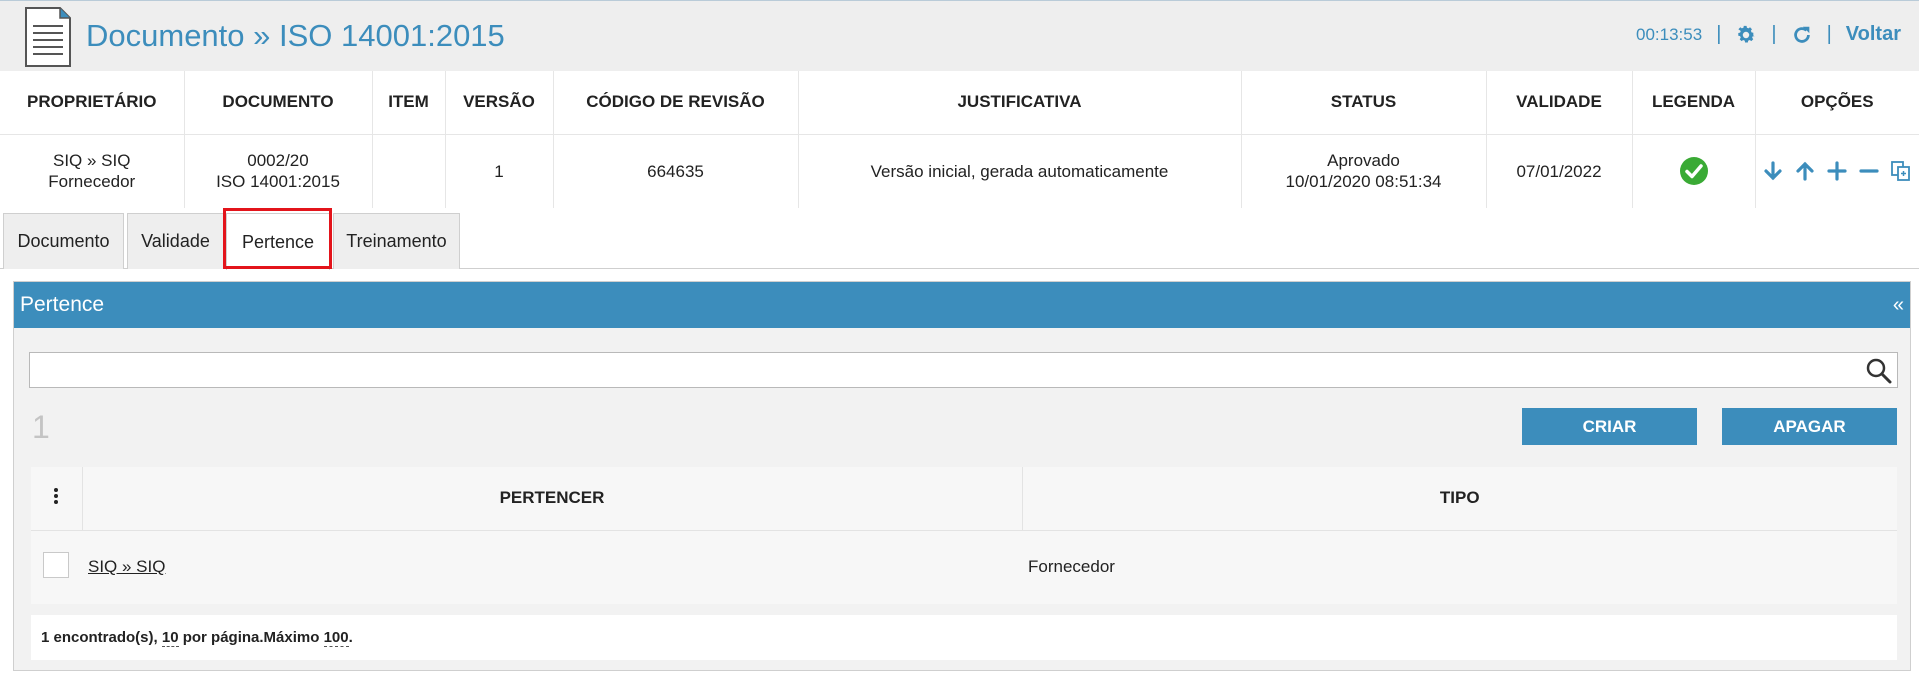 This screenshot has width=1919, height=677. What do you see at coordinates (552, 499) in the screenshot?
I see `column-header: PERTENCER` at bounding box center [552, 499].